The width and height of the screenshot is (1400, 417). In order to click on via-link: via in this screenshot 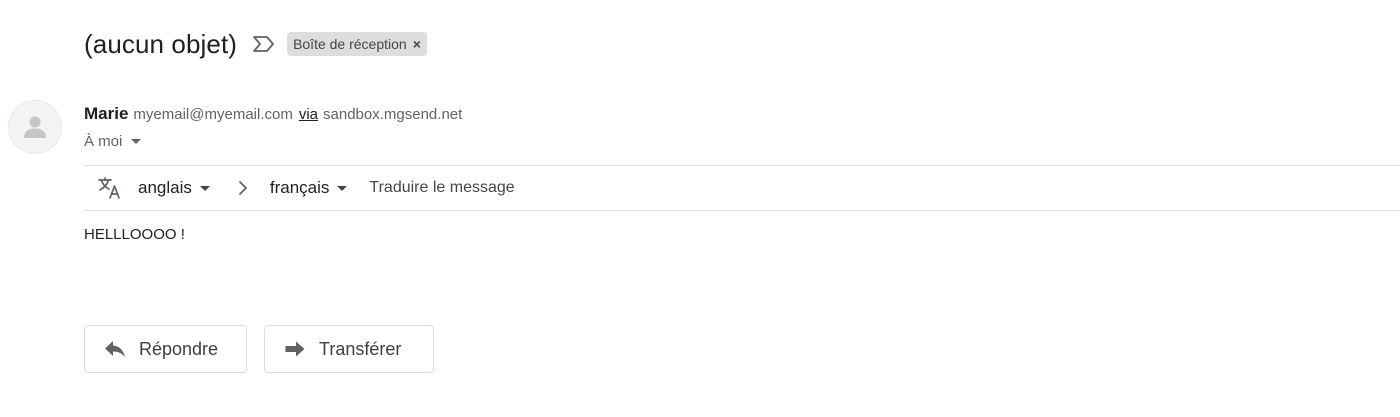, I will do `click(308, 114)`.